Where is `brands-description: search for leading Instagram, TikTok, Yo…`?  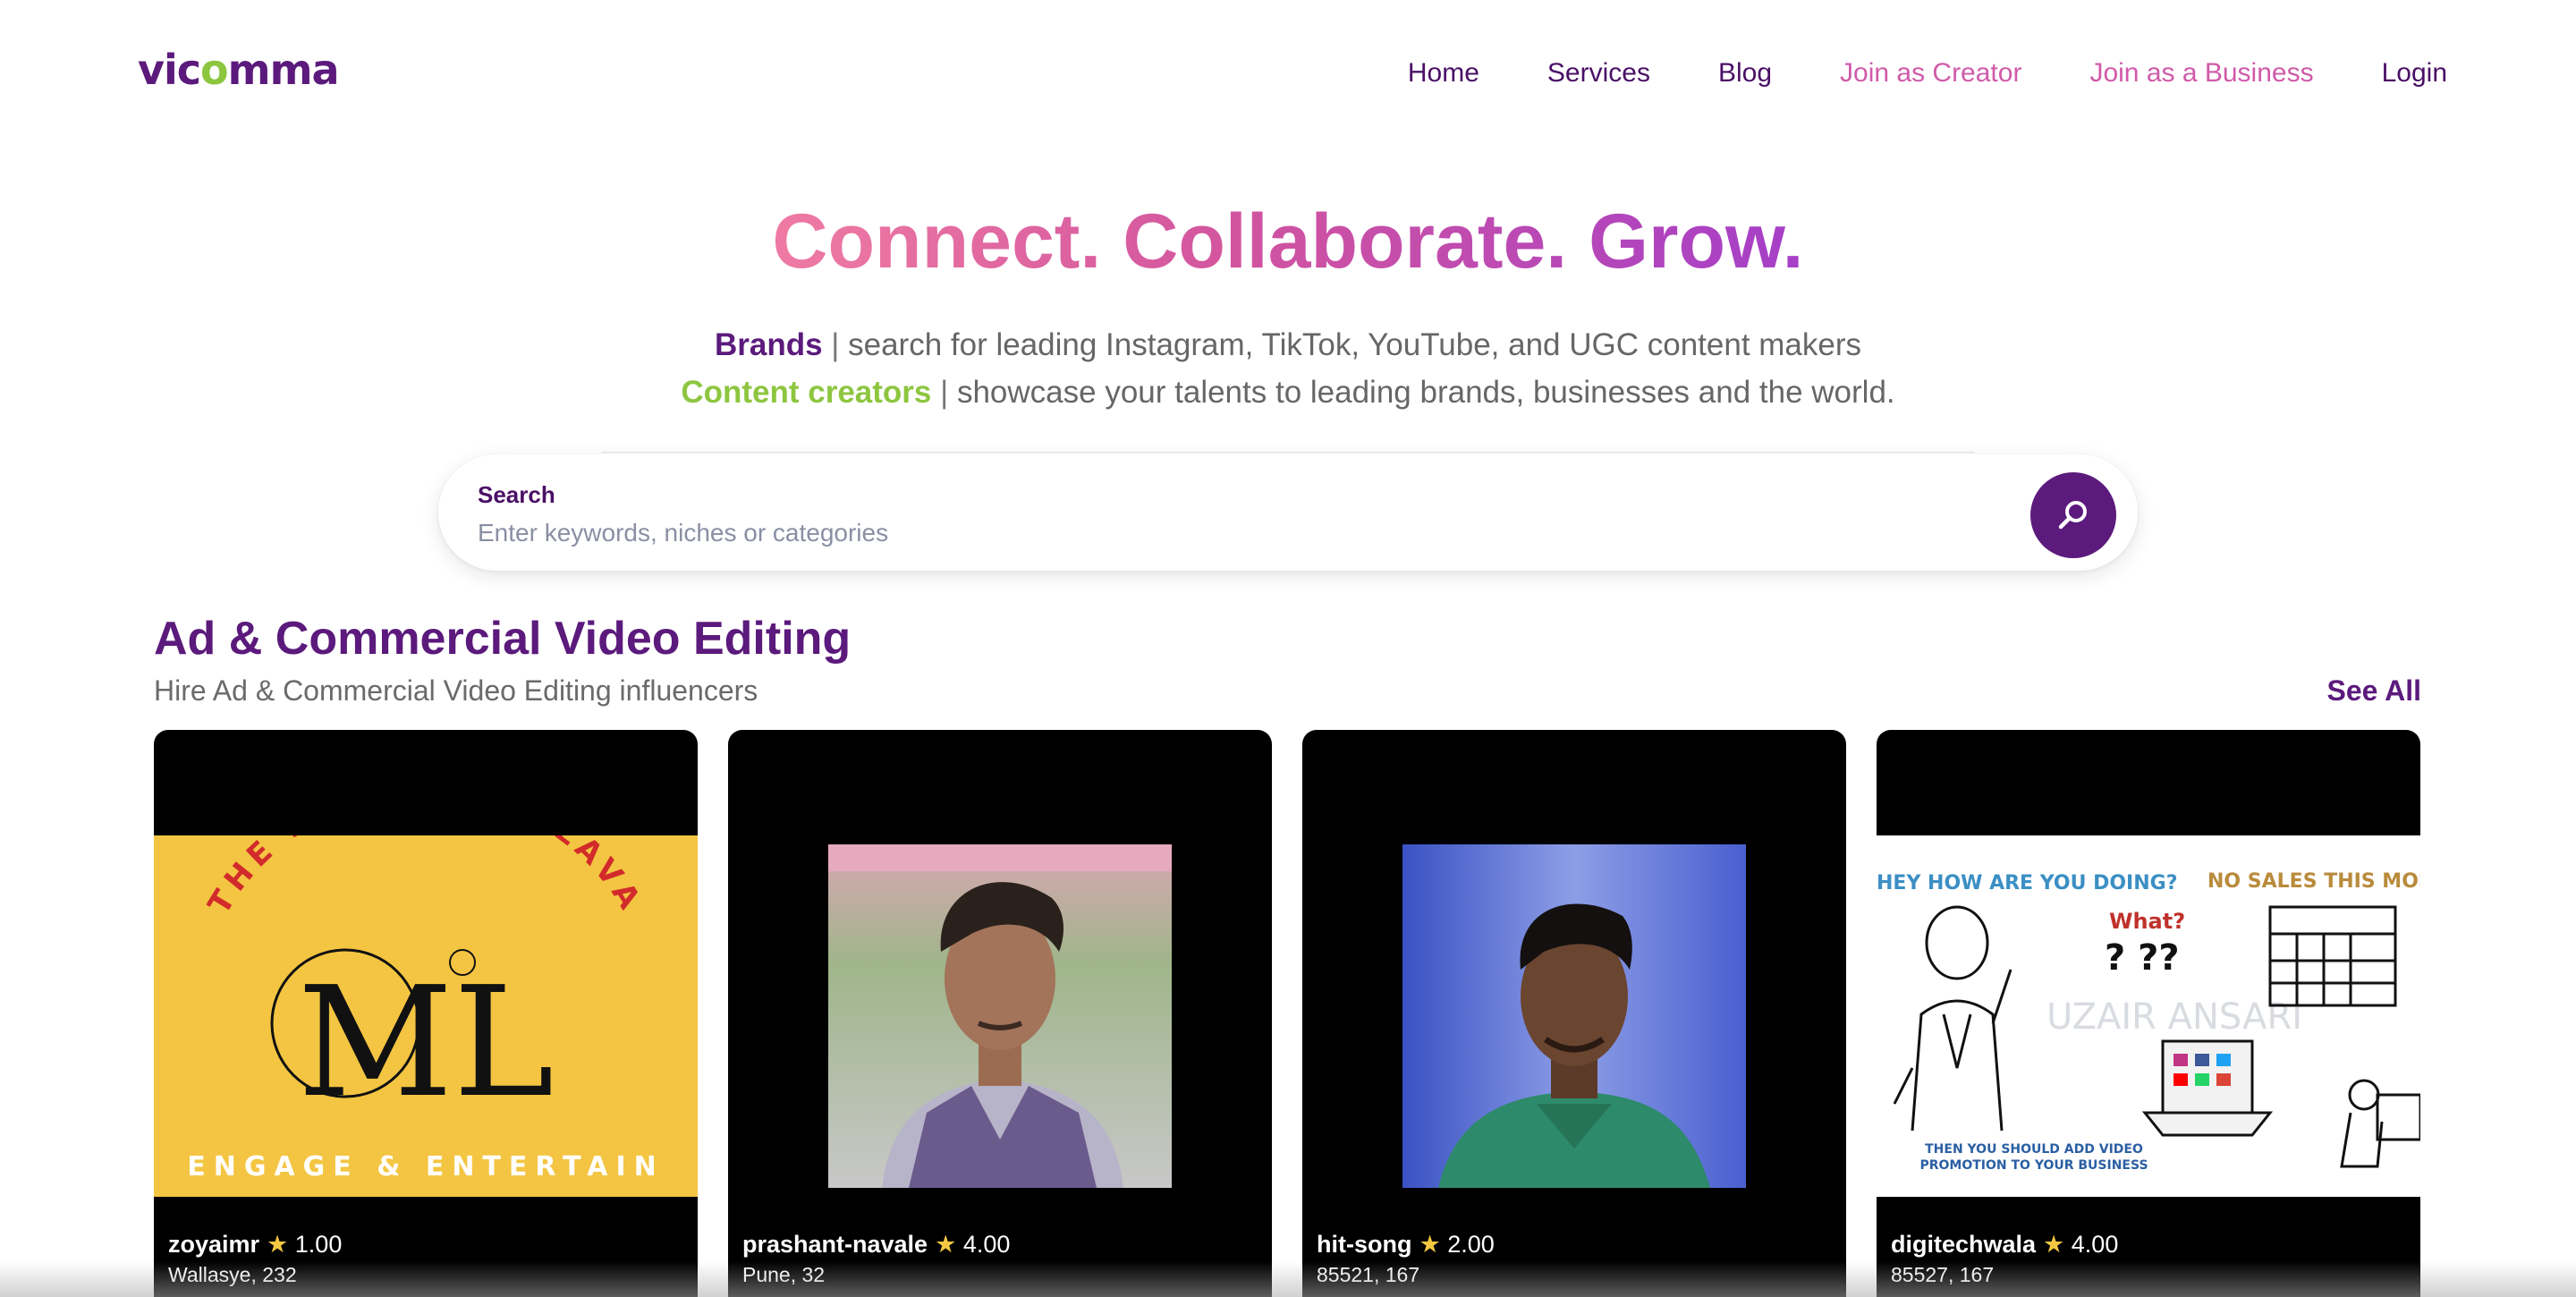 brands-description: search for leading Instagram, TikTok, Yo… is located at coordinates (1355, 344).